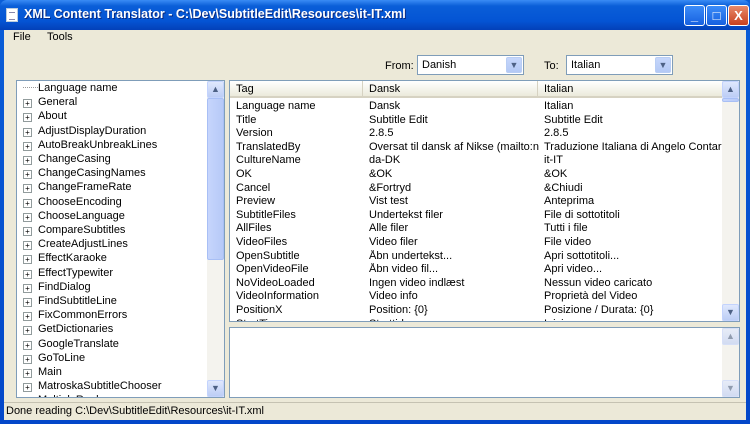  I want to click on tree-item-label: FixCommonErrors, so click(83, 315).